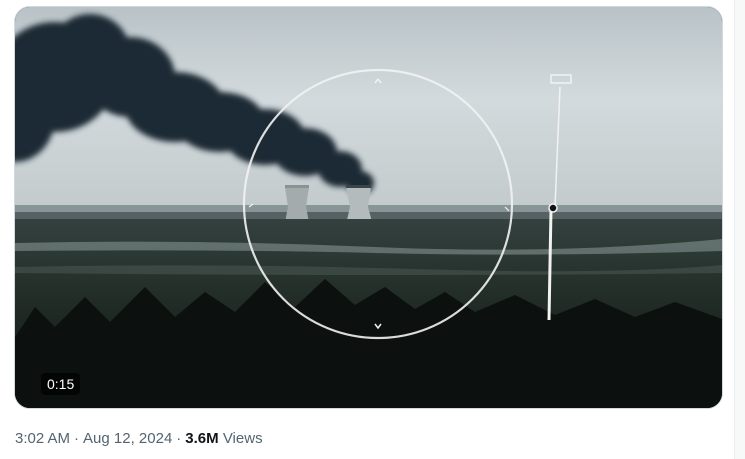 This screenshot has width=745, height=459. What do you see at coordinates (61, 384) in the screenshot?
I see `video-duration-badge: 0:15` at bounding box center [61, 384].